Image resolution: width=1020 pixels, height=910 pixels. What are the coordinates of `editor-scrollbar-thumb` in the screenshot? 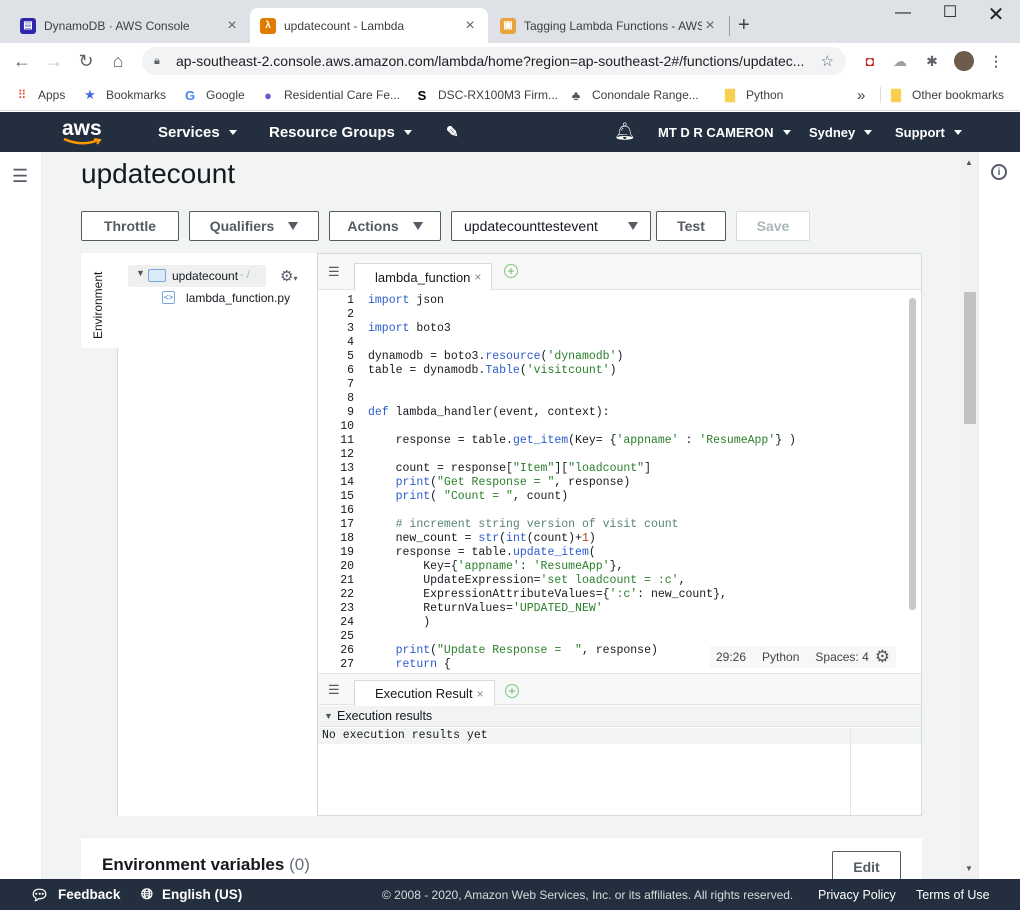 It's located at (912, 454).